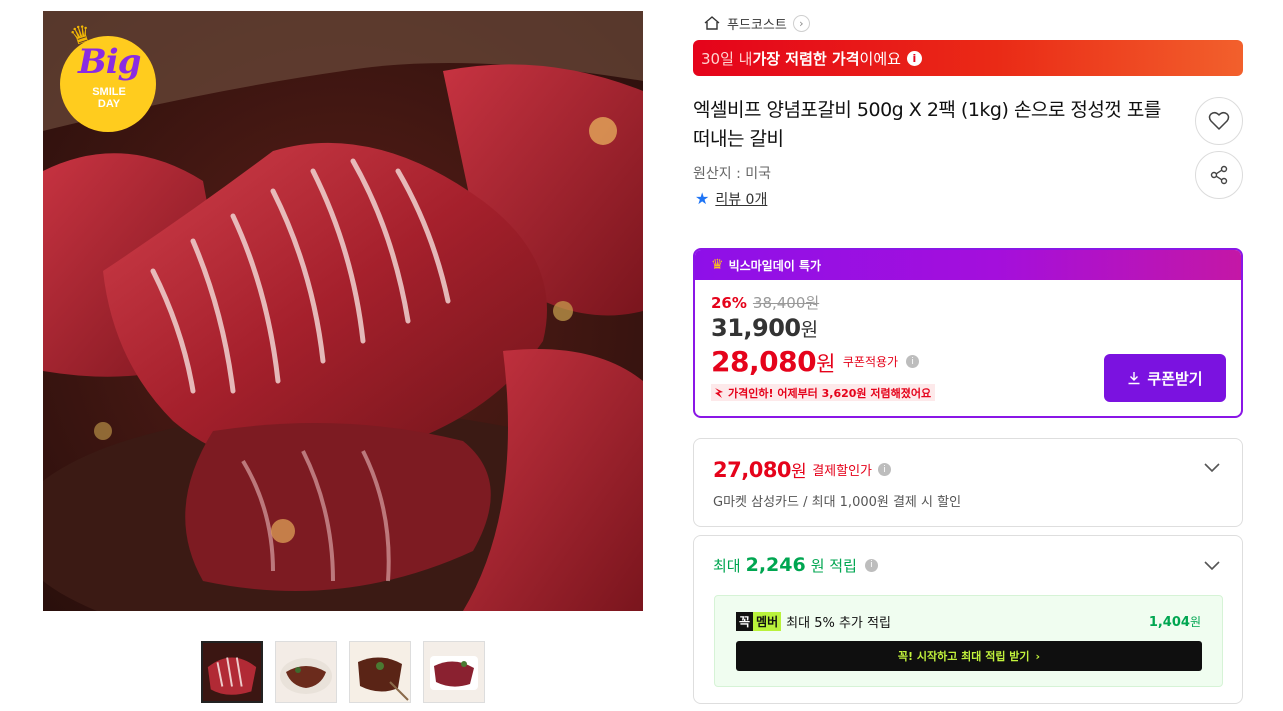  I want to click on wishlist-button, so click(1219, 121).